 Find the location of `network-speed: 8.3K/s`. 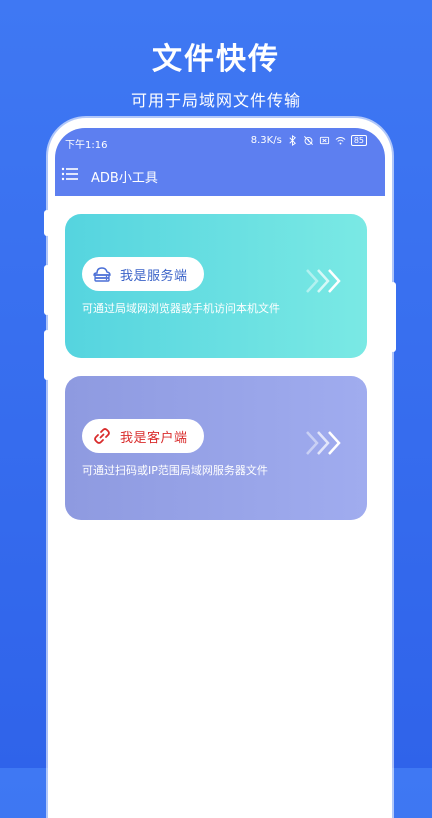

network-speed: 8.3K/s is located at coordinates (266, 140).